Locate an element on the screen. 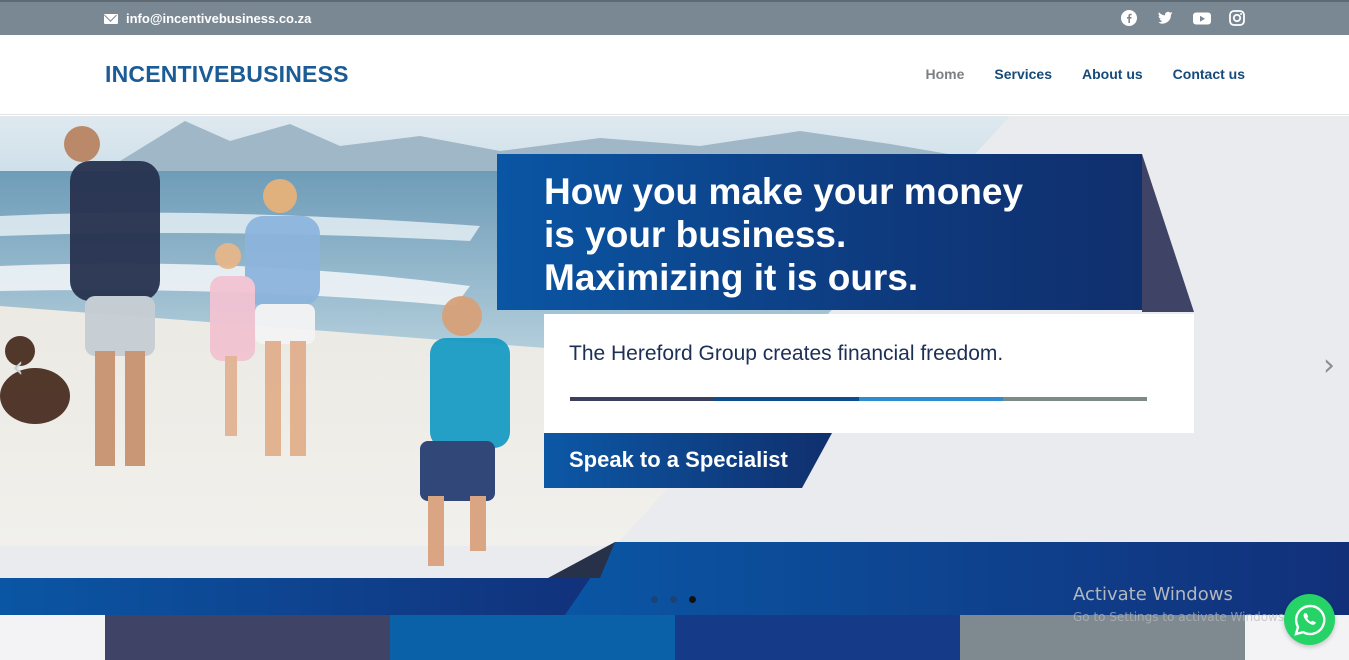 The height and width of the screenshot is (660, 1349). watermark-subtitle: Go to Settings to activate Windows. is located at coordinates (1180, 617).